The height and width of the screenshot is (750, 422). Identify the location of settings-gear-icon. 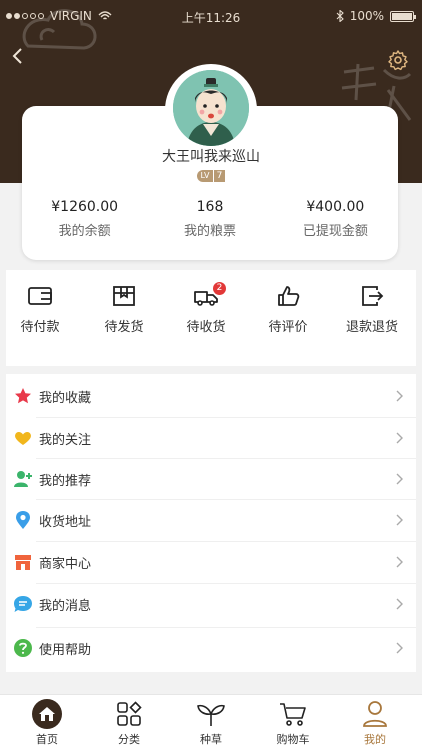
(398, 60).